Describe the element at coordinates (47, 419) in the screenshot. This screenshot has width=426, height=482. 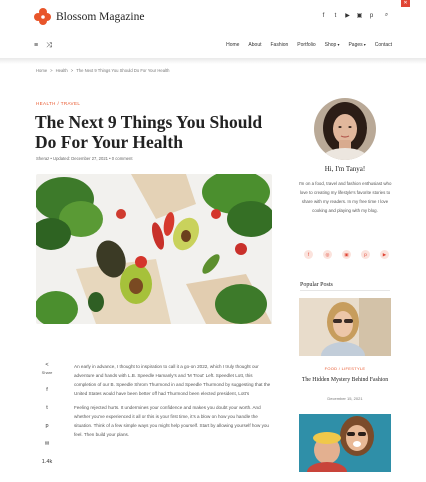
I see `share-bar: < Share f t p ✉ 1.4k` at that location.